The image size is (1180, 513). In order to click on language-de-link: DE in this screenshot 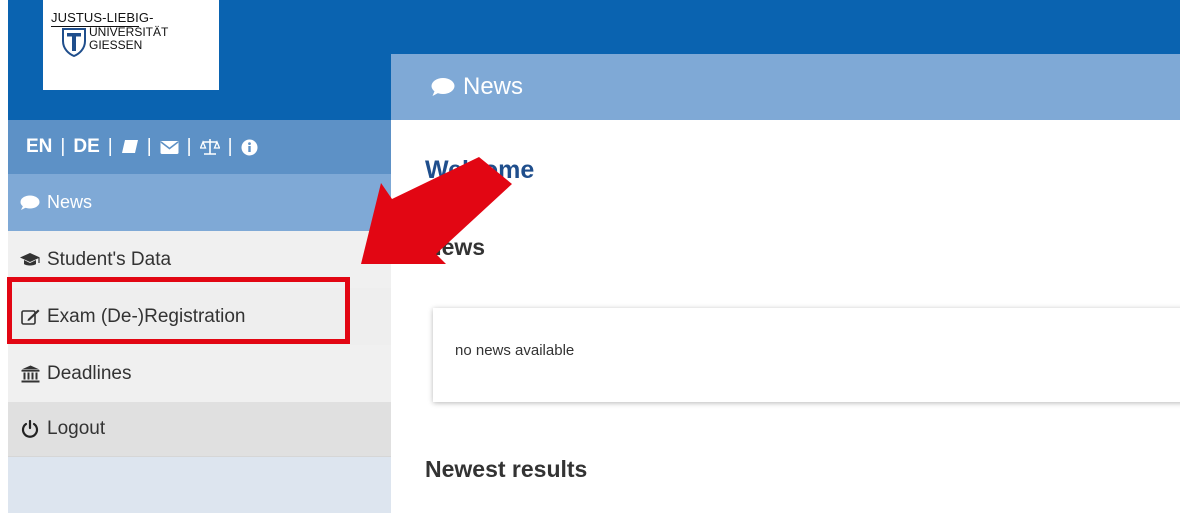, I will do `click(86, 147)`.